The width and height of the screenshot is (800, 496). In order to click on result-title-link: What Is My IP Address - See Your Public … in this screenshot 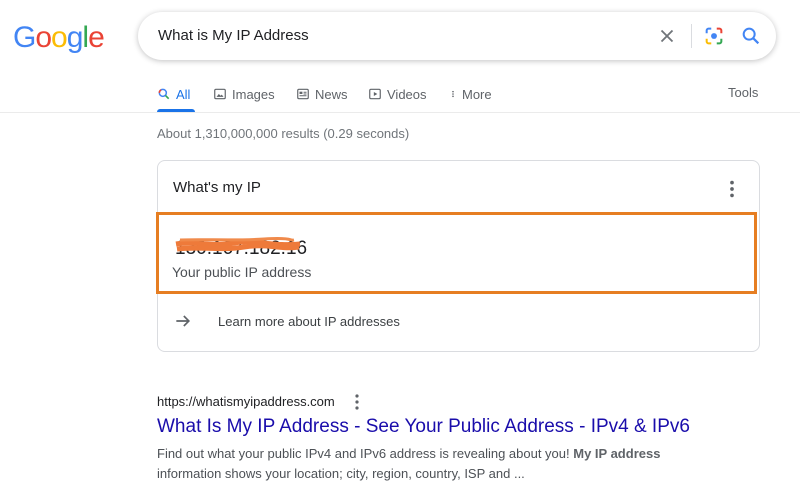, I will do `click(423, 427)`.